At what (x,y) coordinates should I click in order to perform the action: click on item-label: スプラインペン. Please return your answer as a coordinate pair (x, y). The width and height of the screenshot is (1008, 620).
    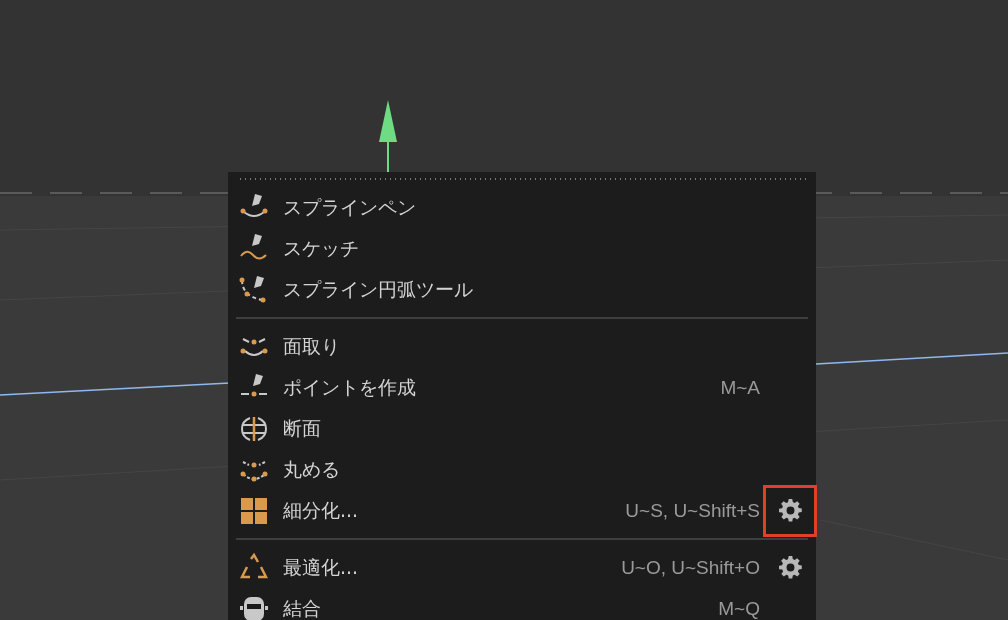
    Looking at the image, I should click on (350, 207).